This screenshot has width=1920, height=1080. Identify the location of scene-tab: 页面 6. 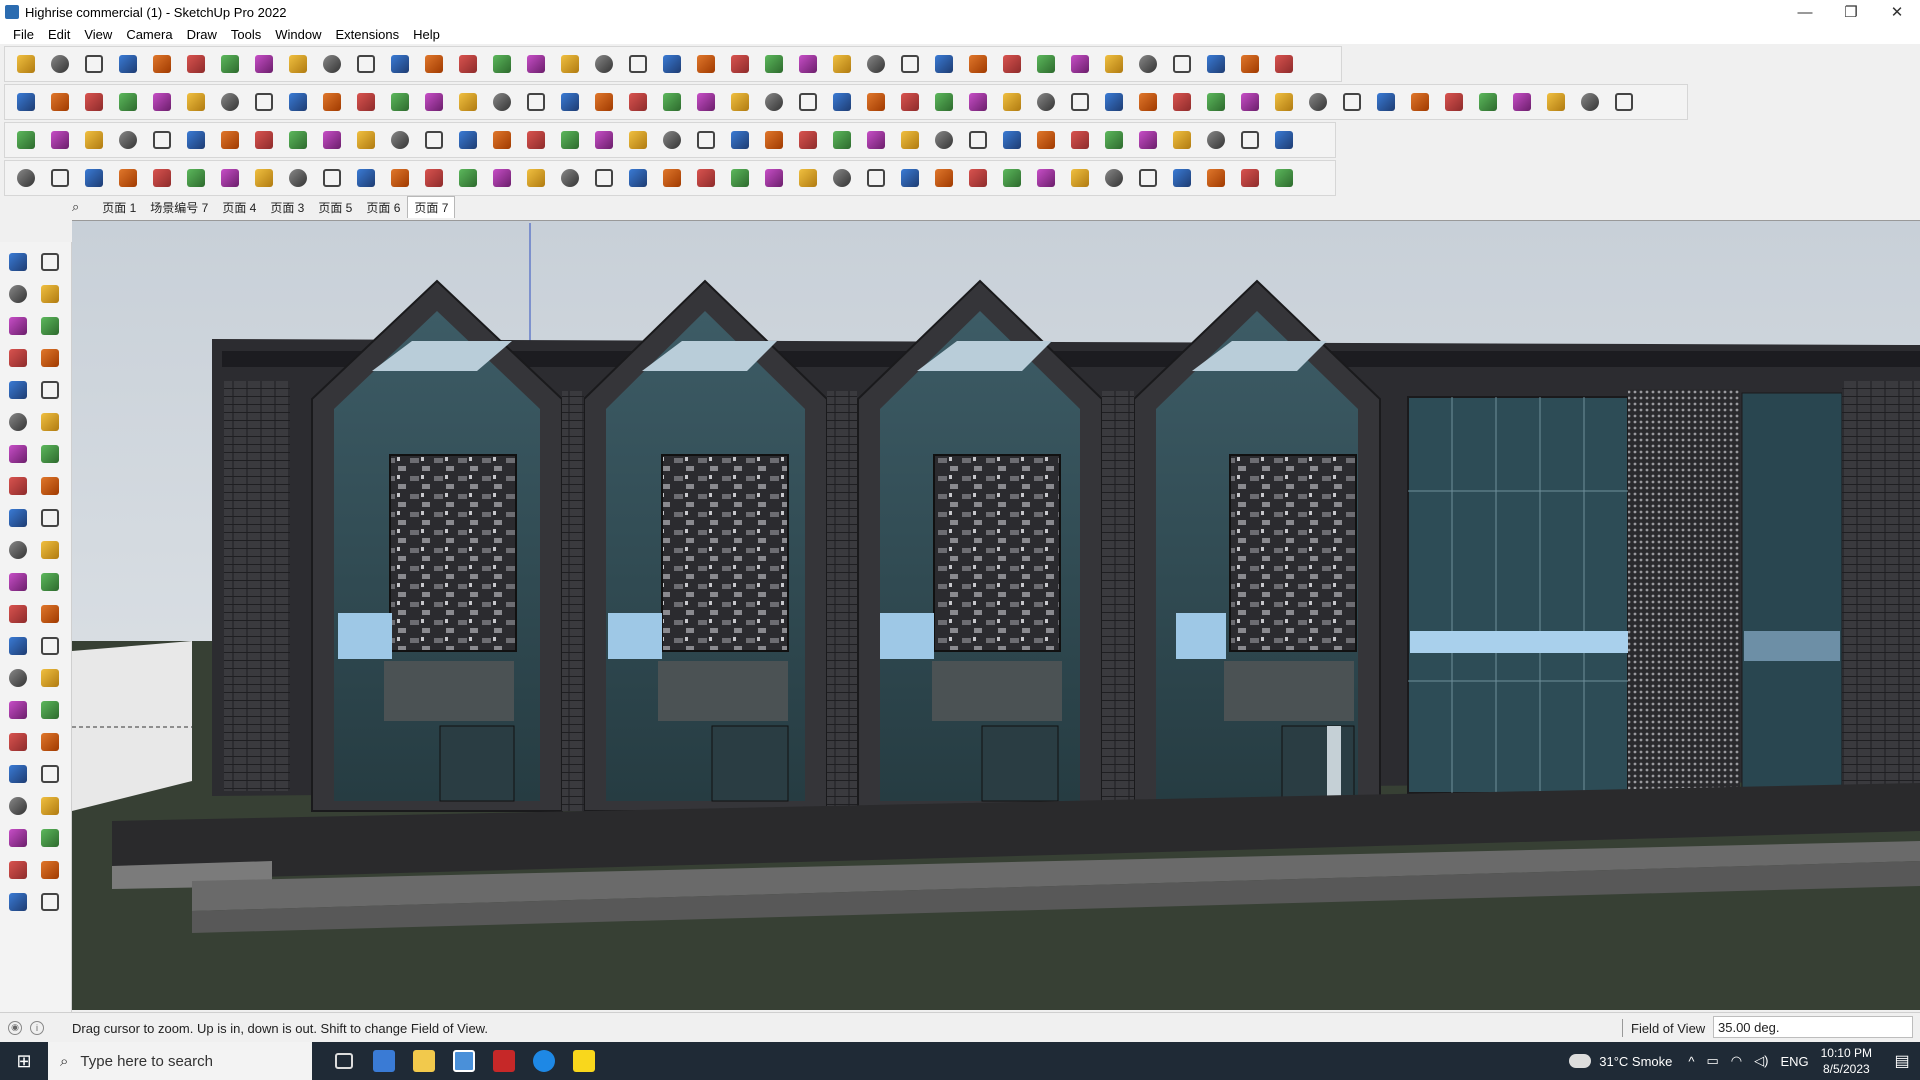
(383, 207).